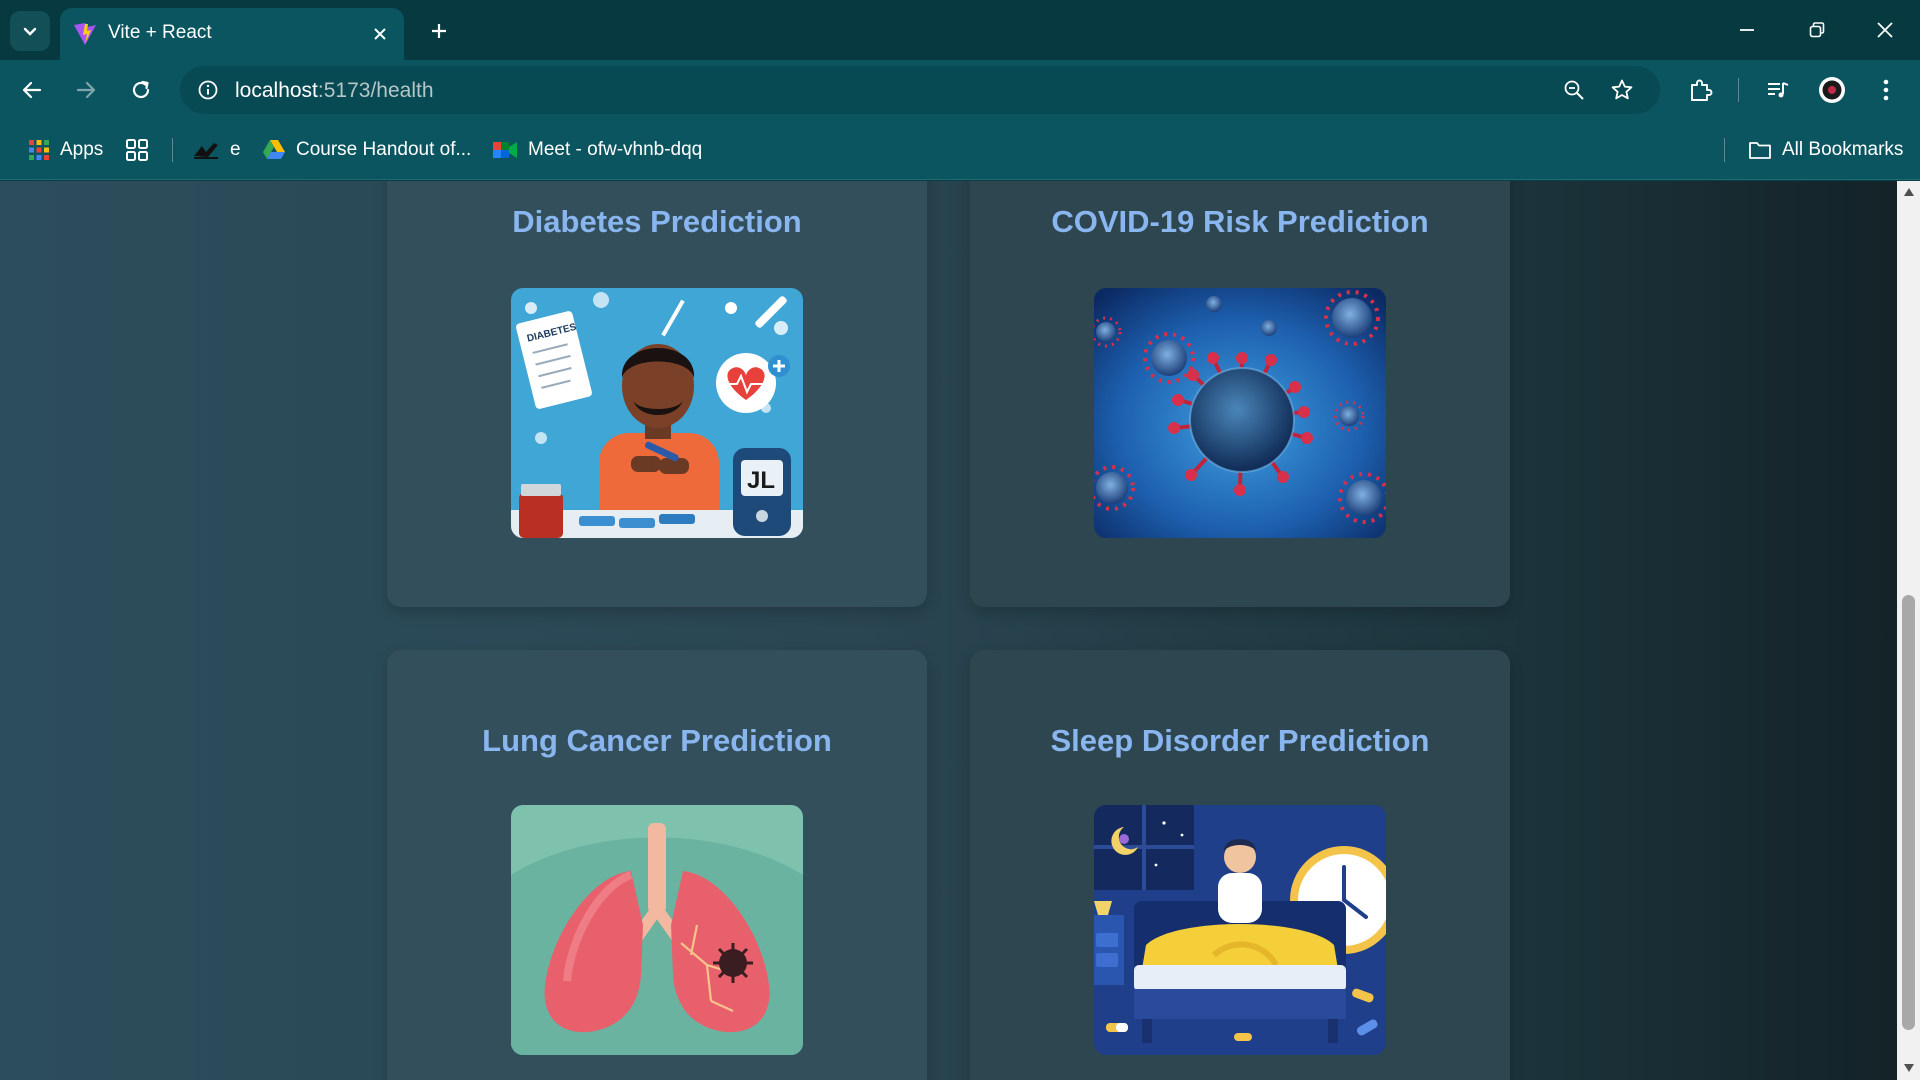 Image resolution: width=1920 pixels, height=1080 pixels. What do you see at coordinates (39, 150) in the screenshot?
I see `apps-grid-icon` at bounding box center [39, 150].